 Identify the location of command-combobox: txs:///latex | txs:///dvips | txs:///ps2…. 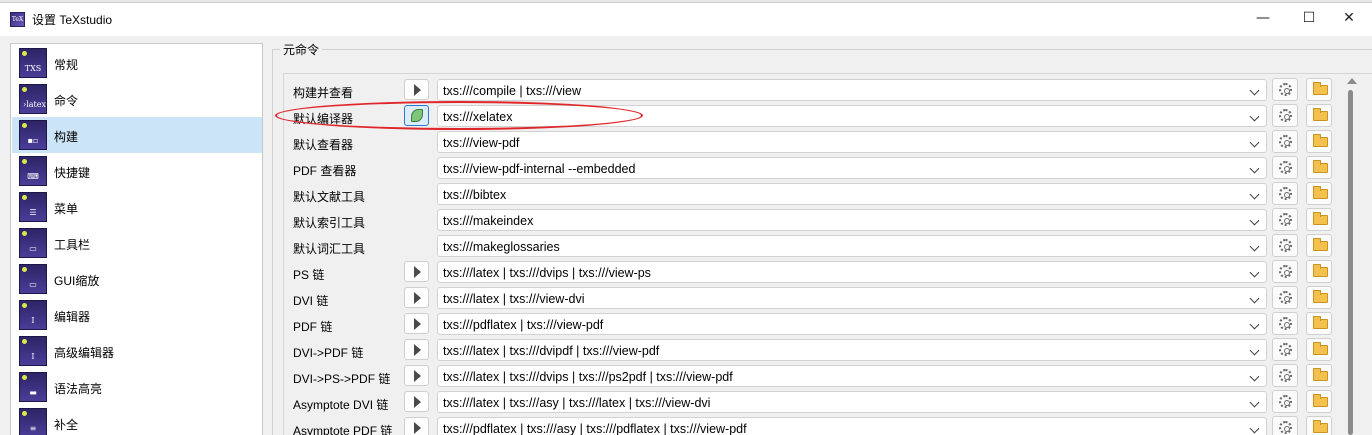
(852, 376).